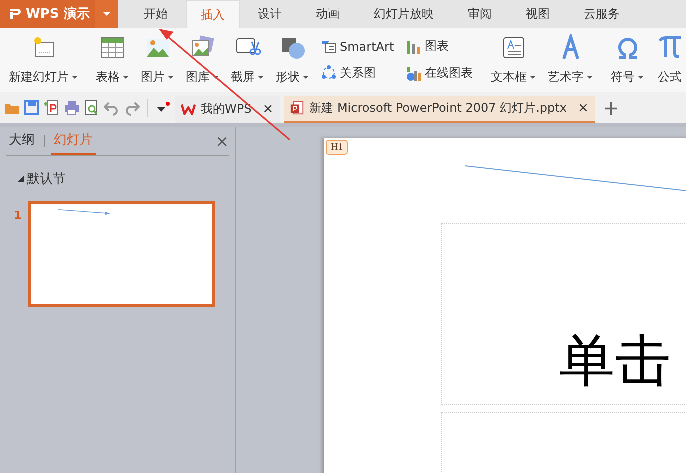 This screenshot has width=686, height=473. I want to click on ribbon-button: SmartArt, so click(357, 46).